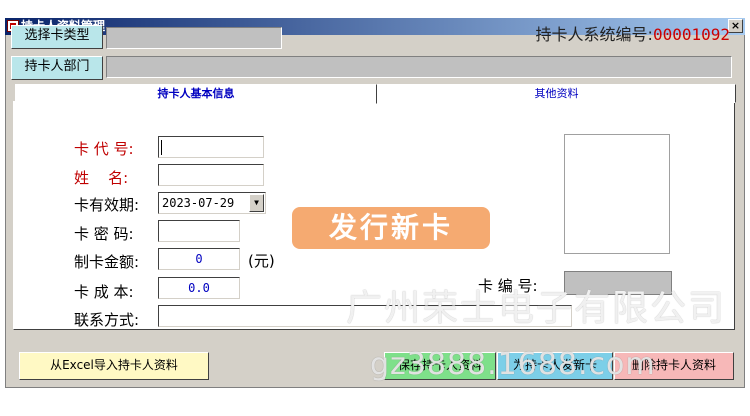 The width and height of the screenshot is (750, 416). Describe the element at coordinates (419, 67) in the screenshot. I see `department-field` at that location.